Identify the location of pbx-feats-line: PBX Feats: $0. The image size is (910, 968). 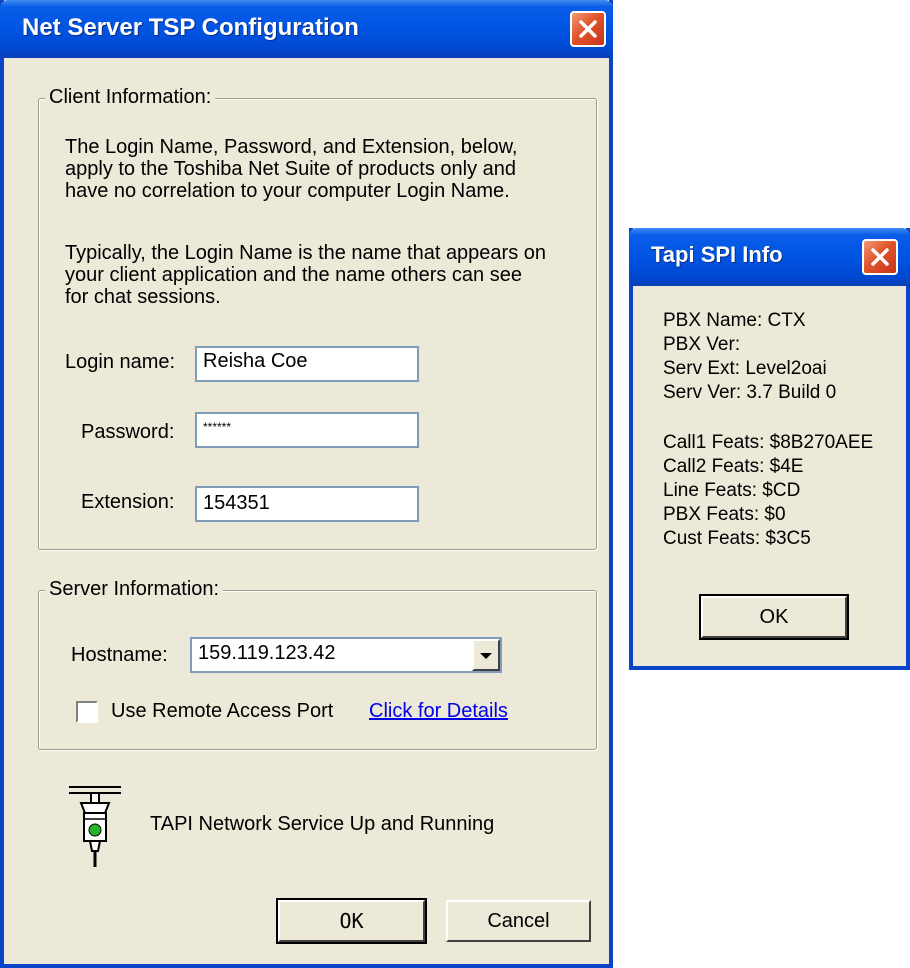
(724, 514).